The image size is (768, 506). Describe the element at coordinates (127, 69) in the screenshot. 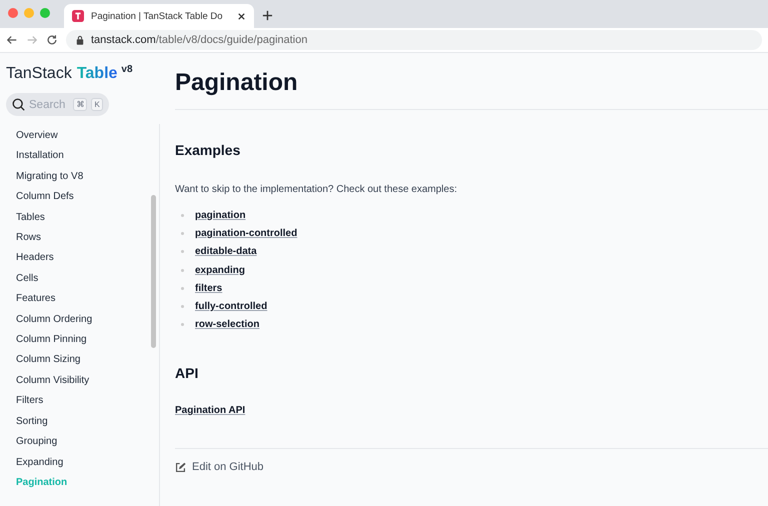

I see `version-label: v8` at that location.